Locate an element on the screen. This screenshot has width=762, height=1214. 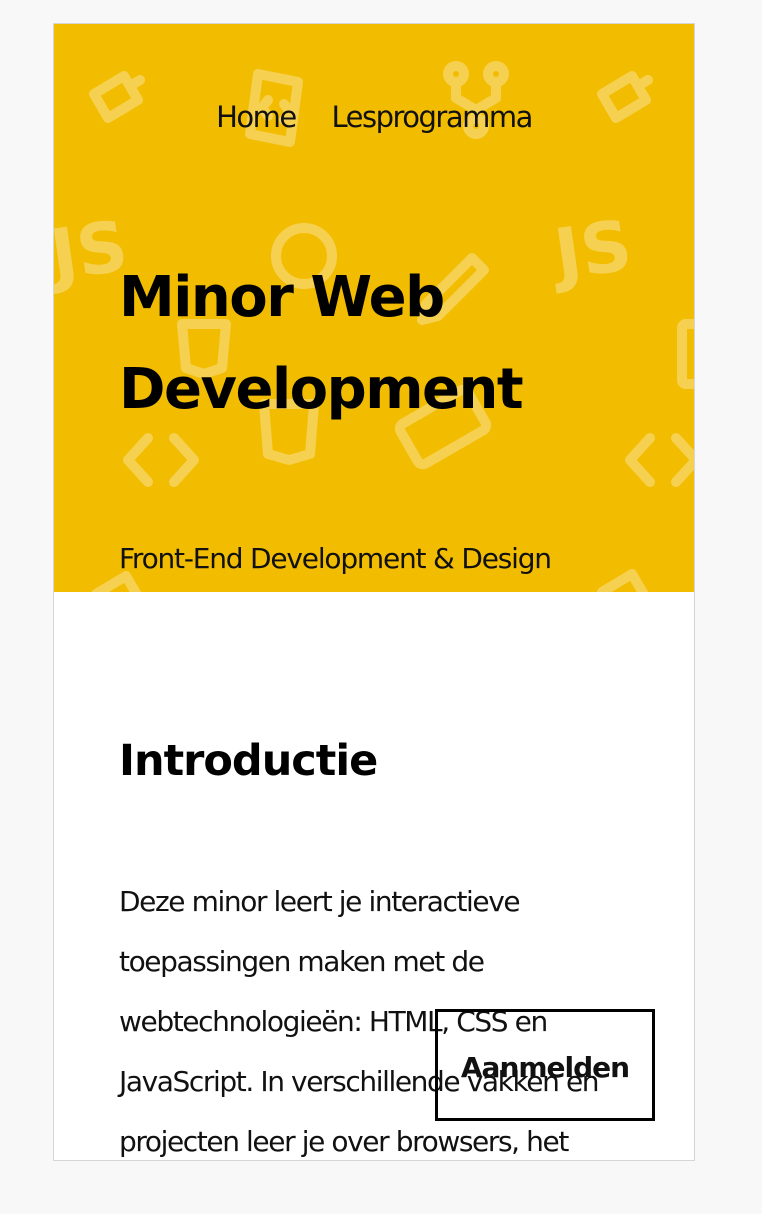
page-title: Minor Web Development is located at coordinates (321, 343).